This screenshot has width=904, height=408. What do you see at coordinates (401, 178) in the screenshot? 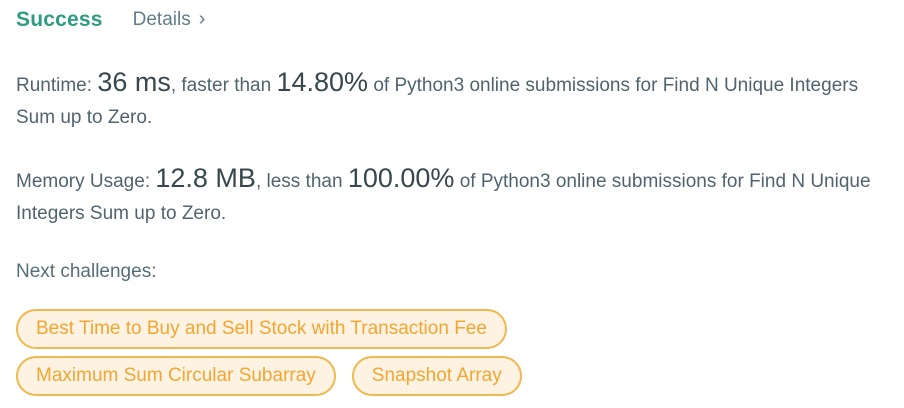
I see `memory-percent: 100.00%` at bounding box center [401, 178].